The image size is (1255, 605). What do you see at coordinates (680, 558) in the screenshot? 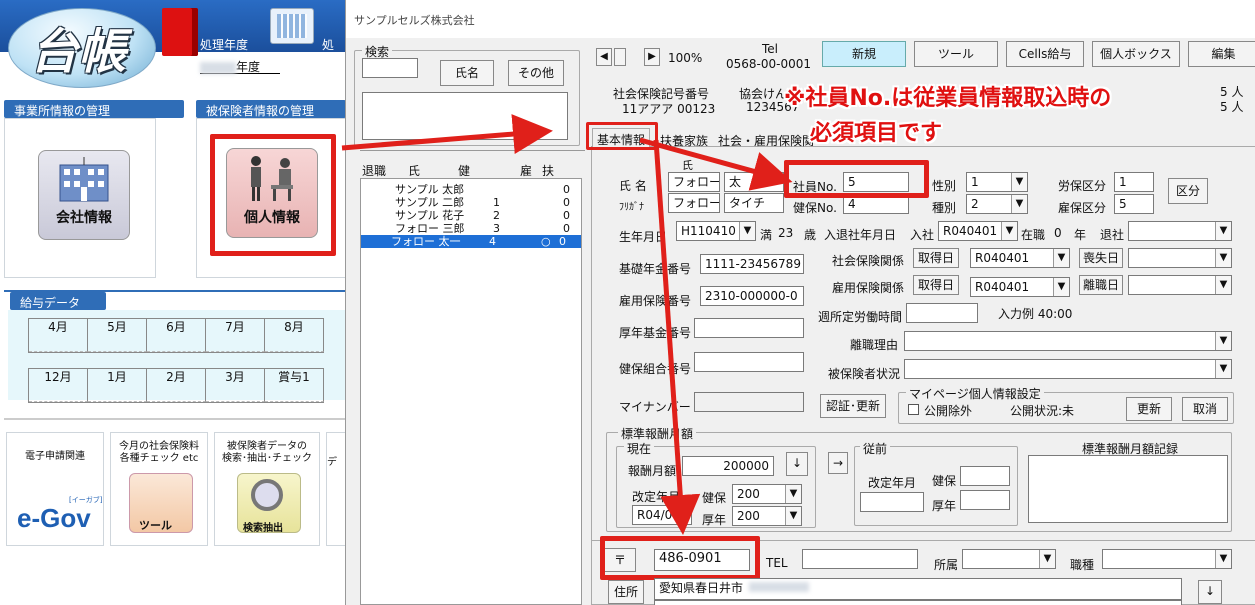
I see `highlight-zip` at bounding box center [680, 558].